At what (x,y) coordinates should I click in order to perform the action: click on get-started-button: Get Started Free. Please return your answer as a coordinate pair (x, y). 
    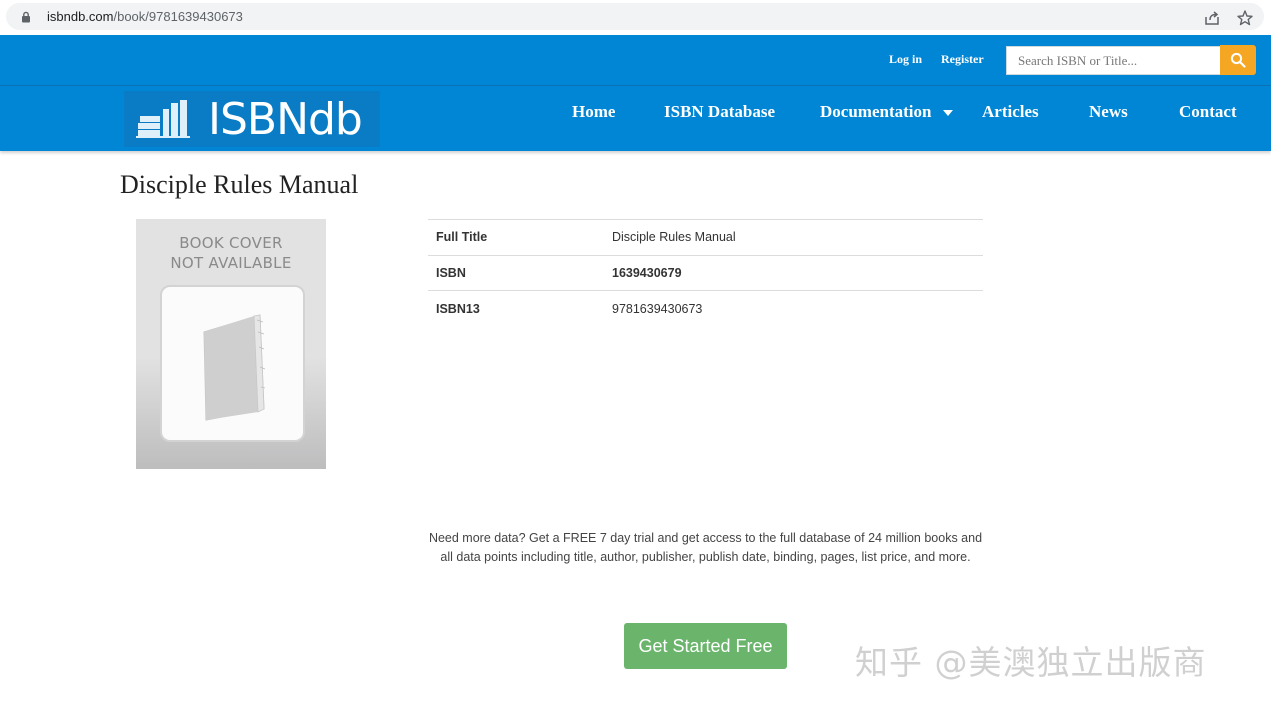
    Looking at the image, I should click on (705, 646).